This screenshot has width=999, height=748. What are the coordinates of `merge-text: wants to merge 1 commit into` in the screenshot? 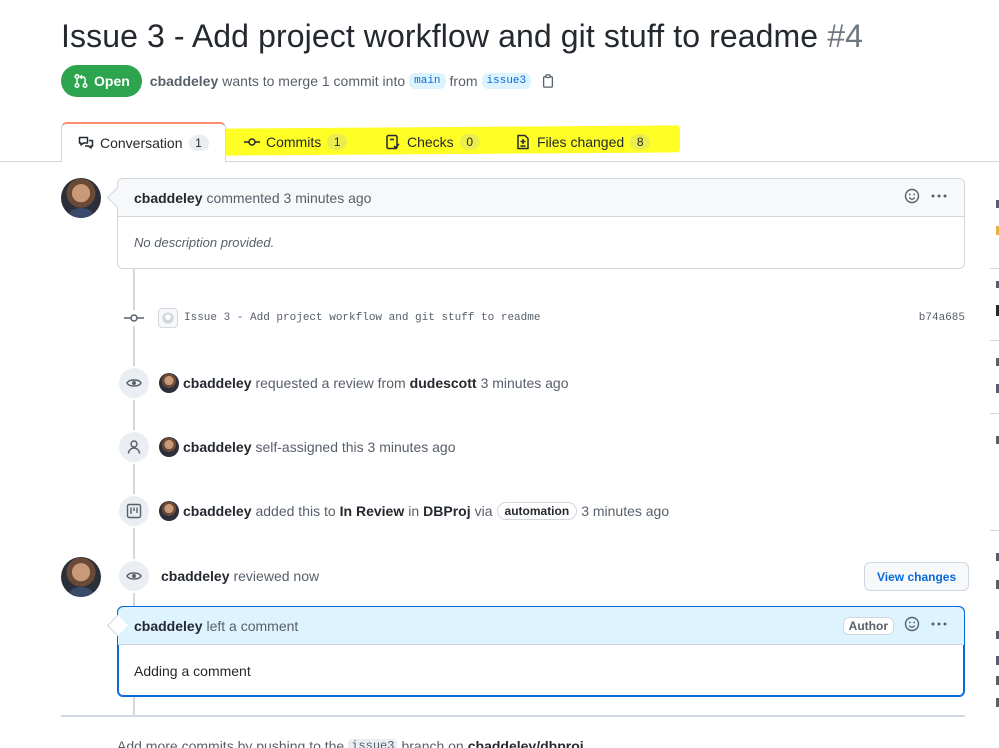 It's located at (314, 81).